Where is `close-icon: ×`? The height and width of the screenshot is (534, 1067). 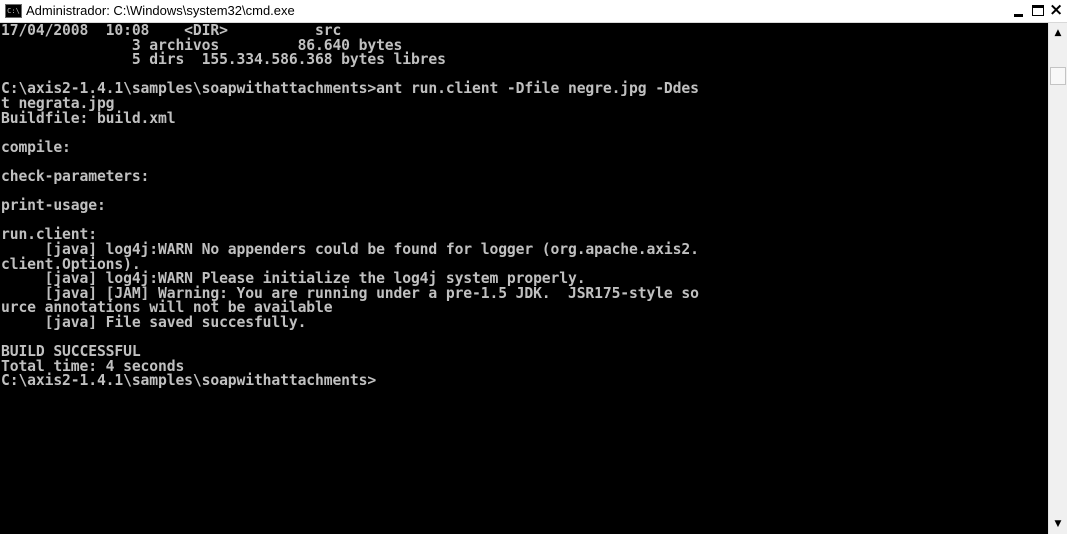 close-icon: × is located at coordinates (1056, 10).